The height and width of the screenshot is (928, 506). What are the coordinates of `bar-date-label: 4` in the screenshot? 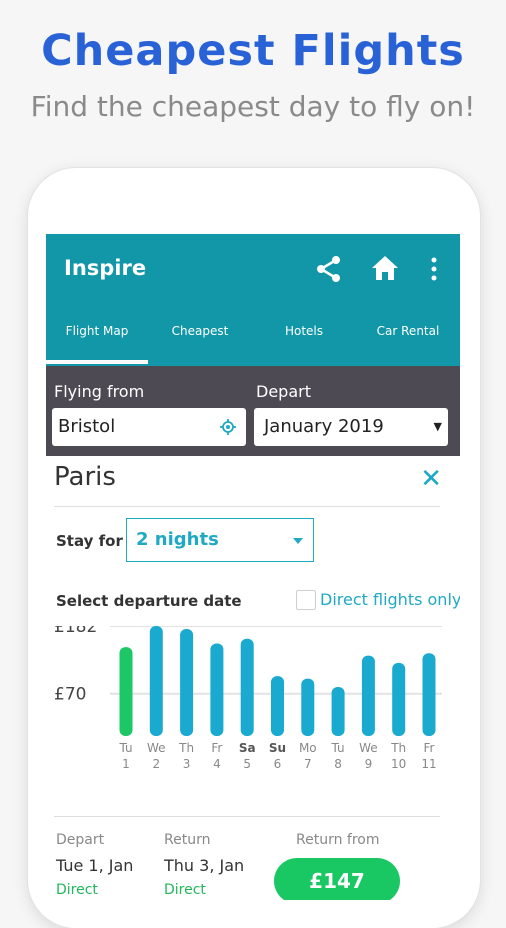 It's located at (217, 764).